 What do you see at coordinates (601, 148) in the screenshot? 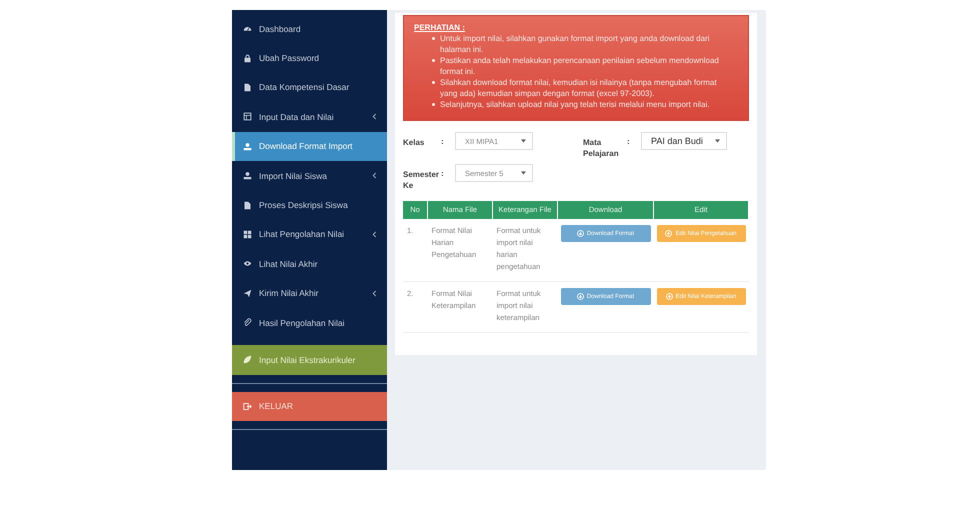
I see `field-label: Mata Pelajaran` at bounding box center [601, 148].